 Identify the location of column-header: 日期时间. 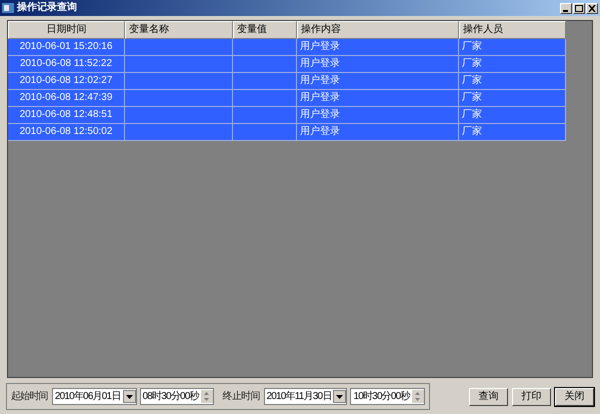
(66, 30).